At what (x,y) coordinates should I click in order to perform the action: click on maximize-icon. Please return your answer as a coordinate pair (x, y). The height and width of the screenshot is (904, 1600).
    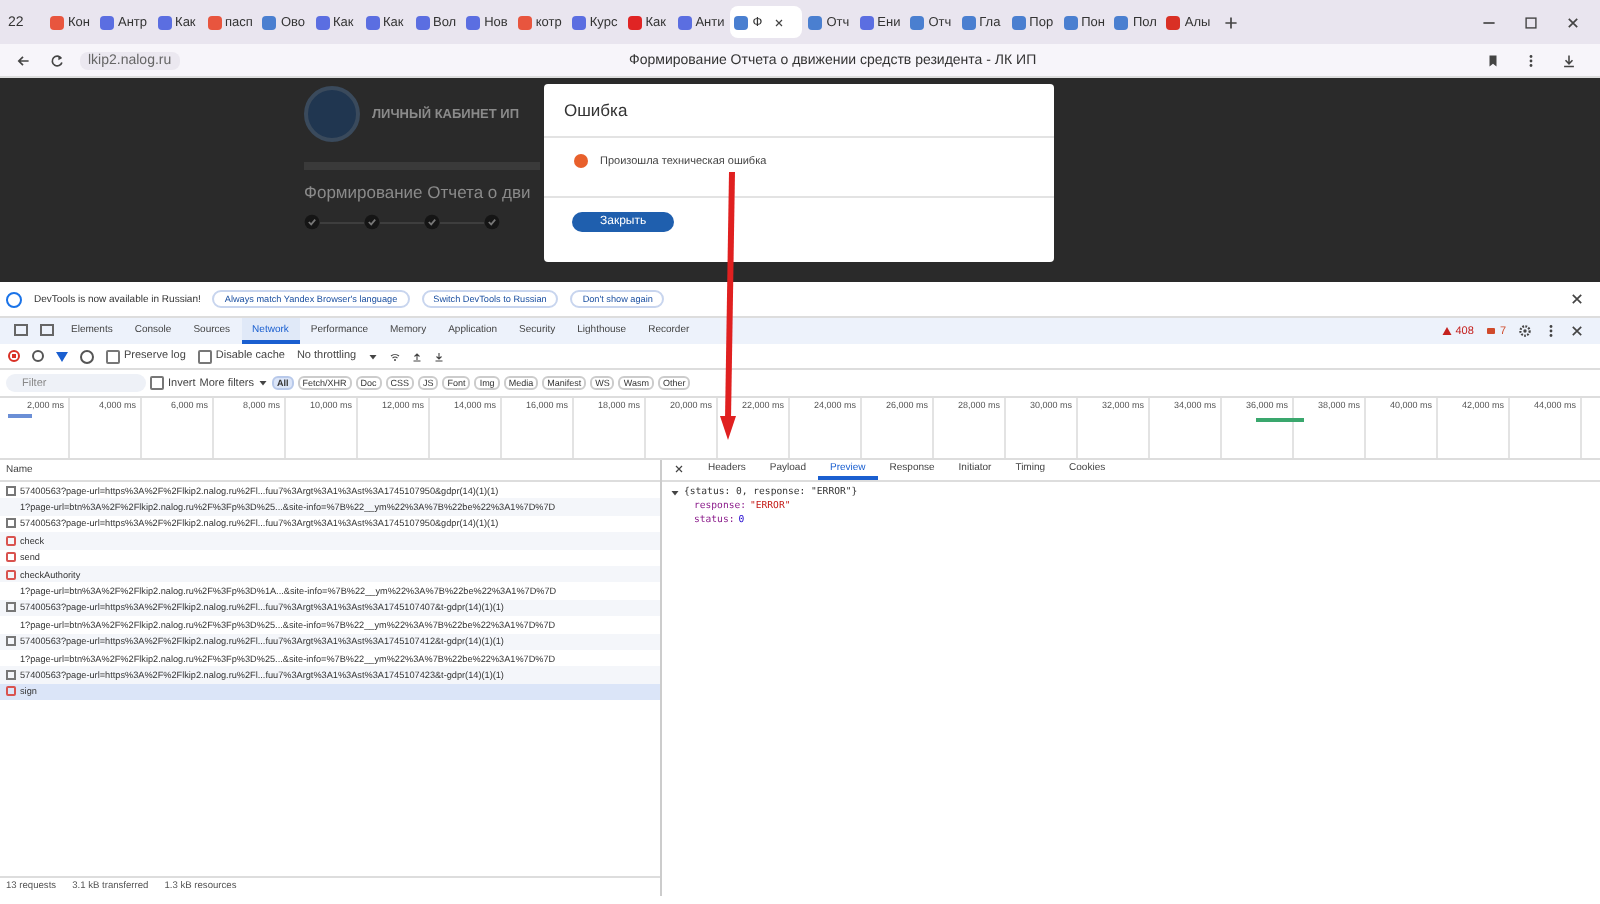
    Looking at the image, I should click on (1531, 22).